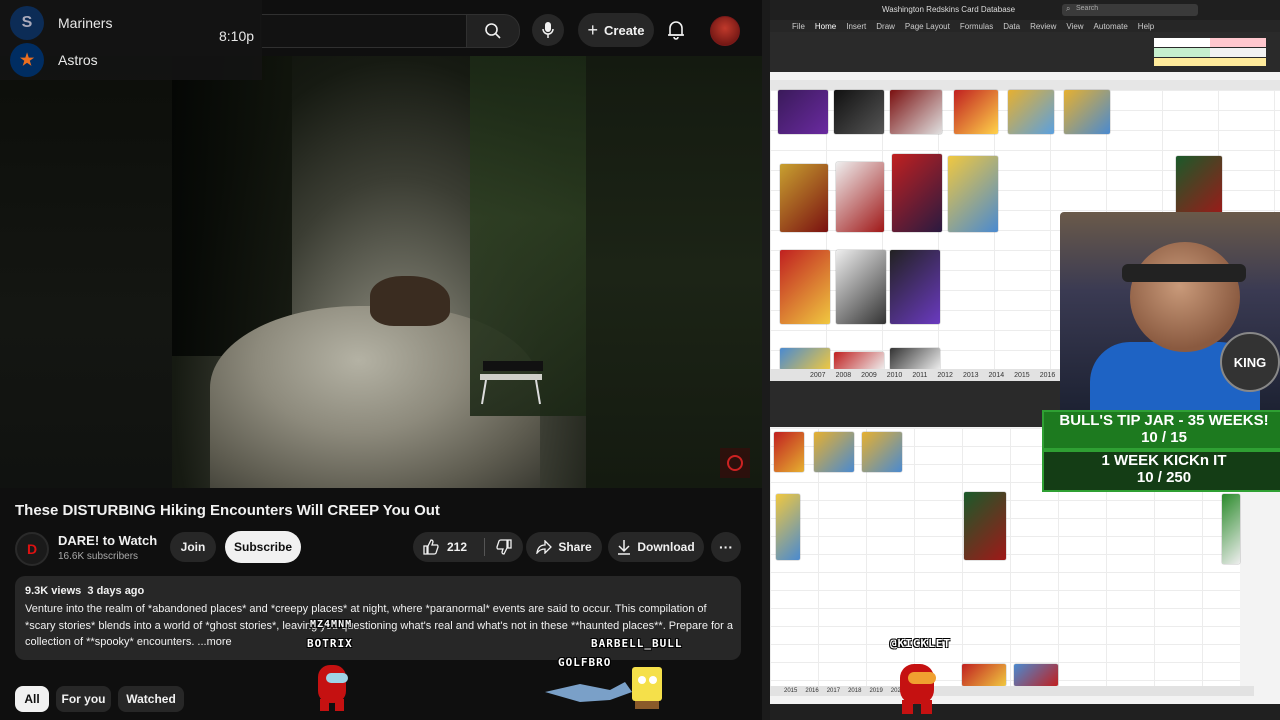  I want to click on excel-search-box: ⌕ Search, so click(1130, 10).